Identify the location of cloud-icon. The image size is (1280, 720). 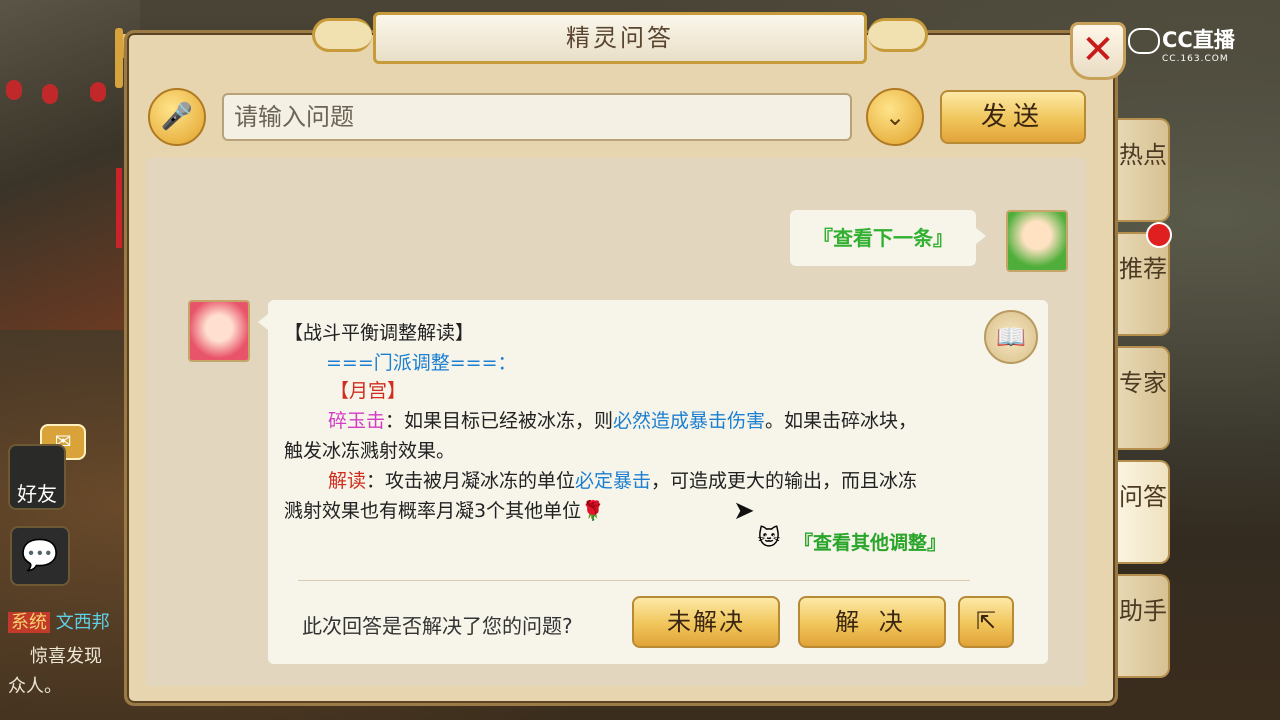
(1144, 41).